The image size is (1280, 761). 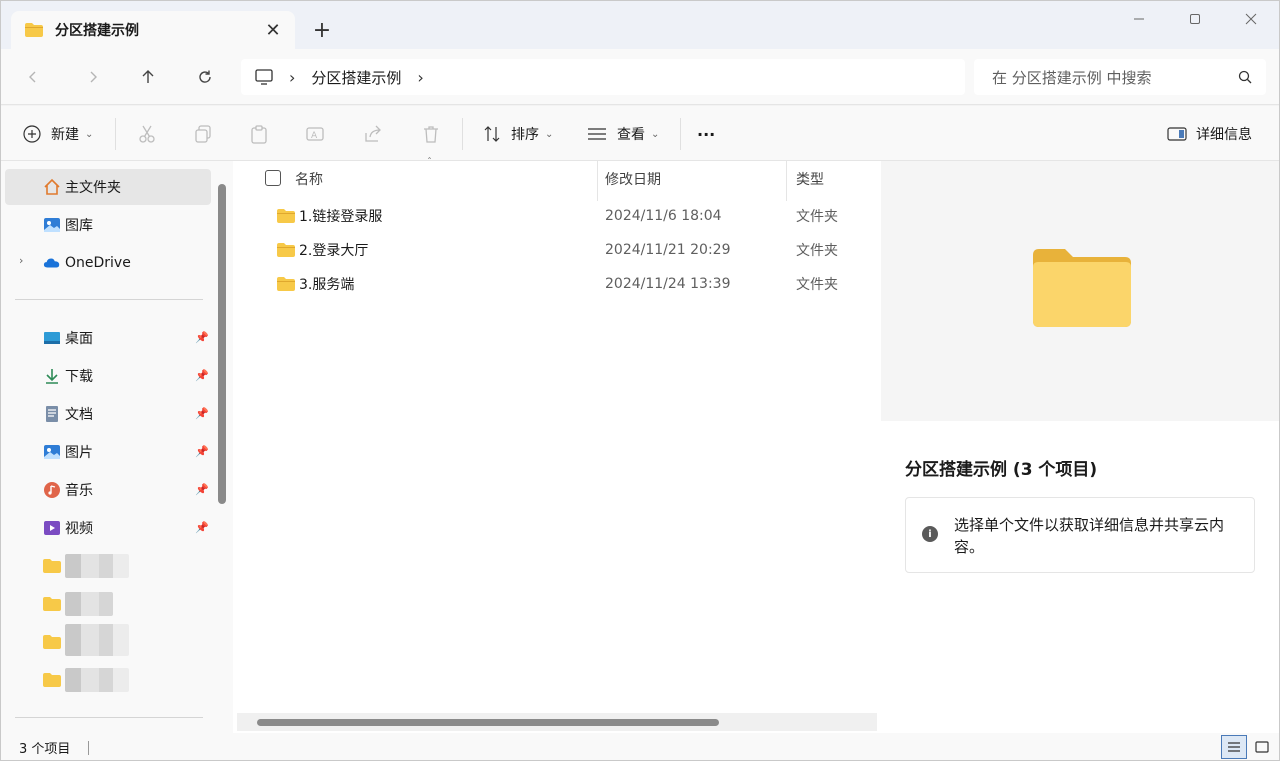 I want to click on maximize-button, so click(x=1195, y=19).